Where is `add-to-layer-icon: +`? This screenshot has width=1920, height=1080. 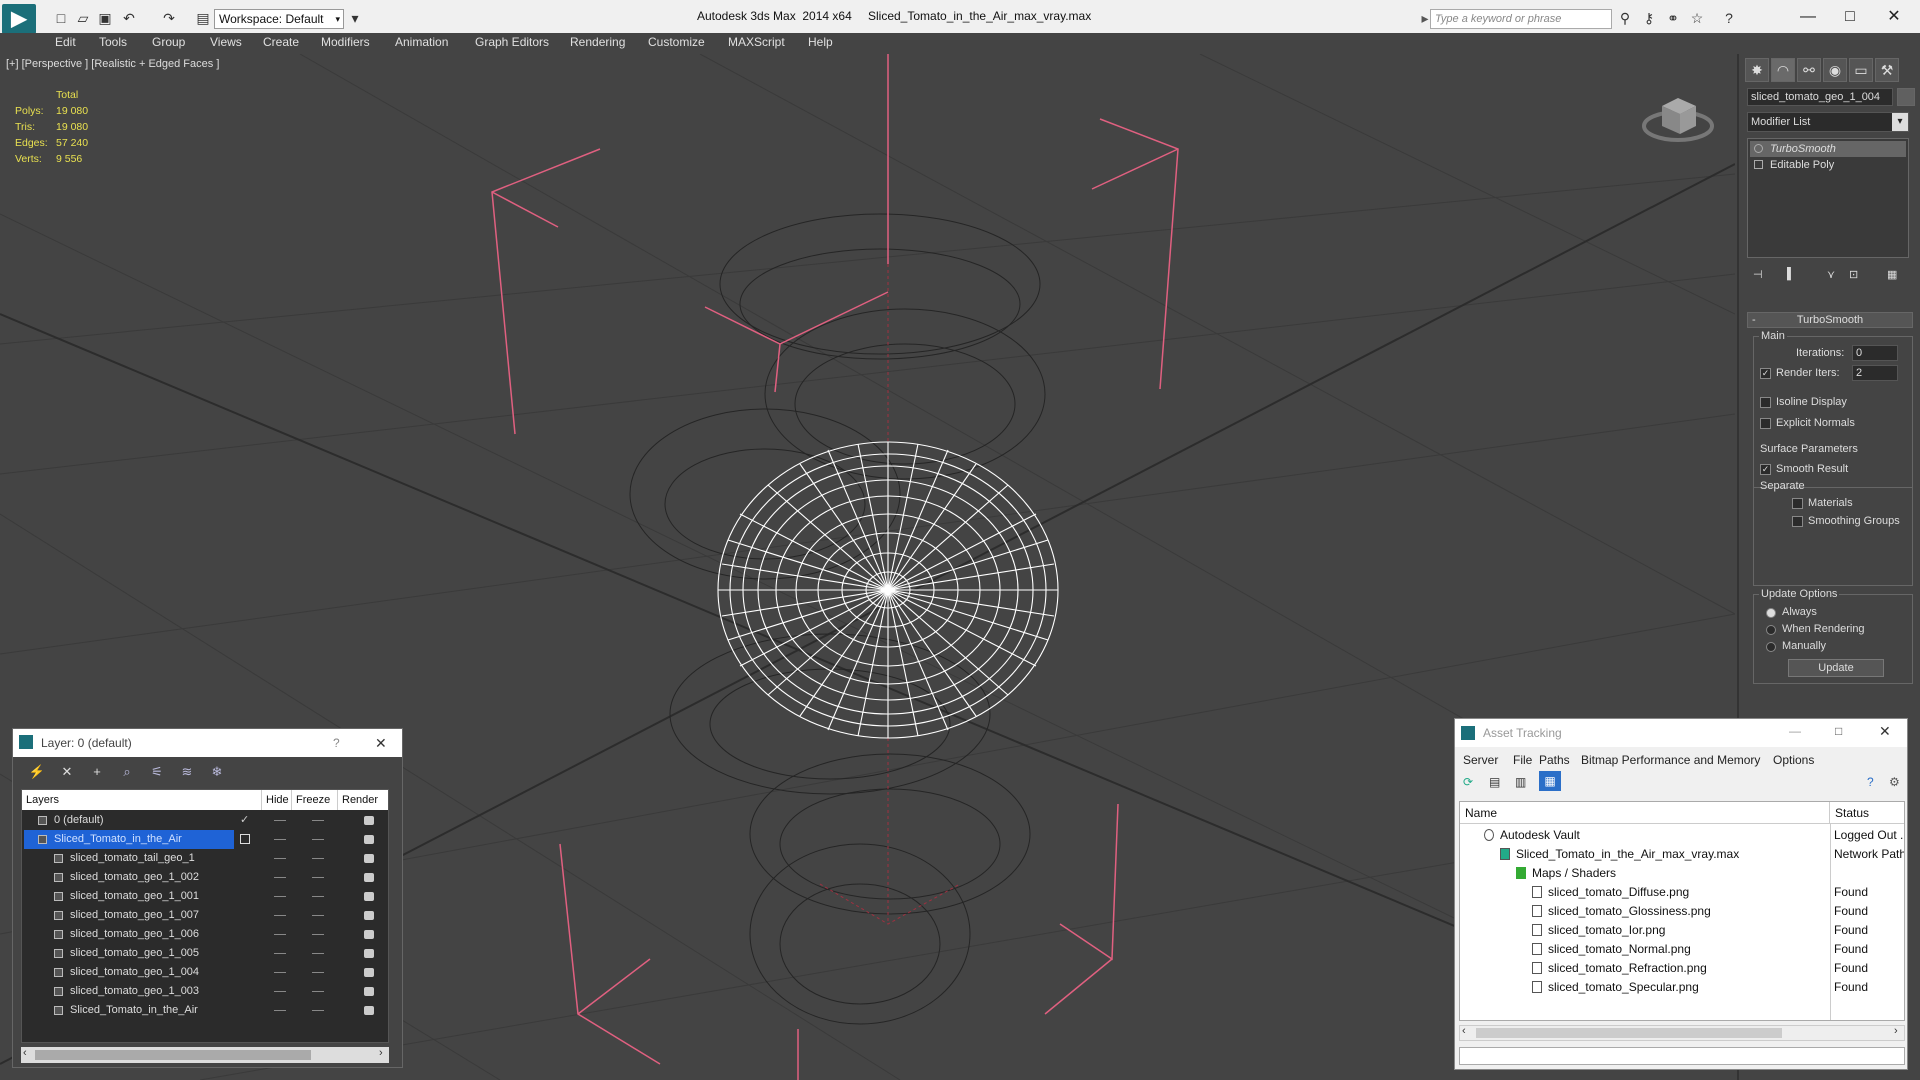 add-to-layer-icon: + is located at coordinates (97, 772).